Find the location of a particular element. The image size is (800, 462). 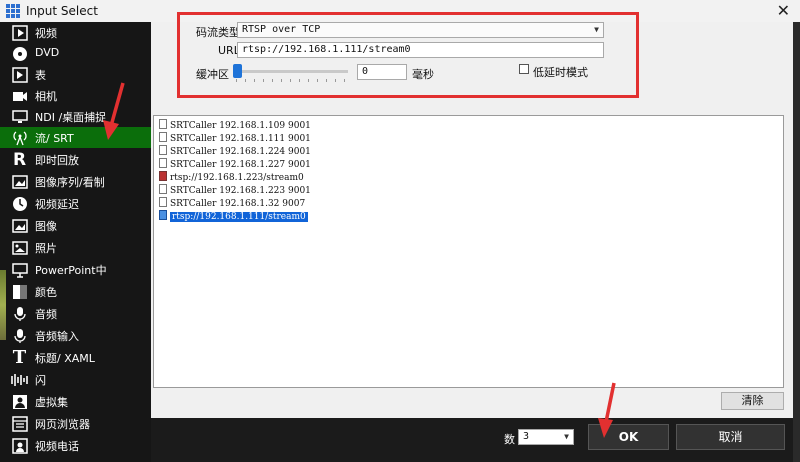

buffer-slider-handle is located at coordinates (237, 71).